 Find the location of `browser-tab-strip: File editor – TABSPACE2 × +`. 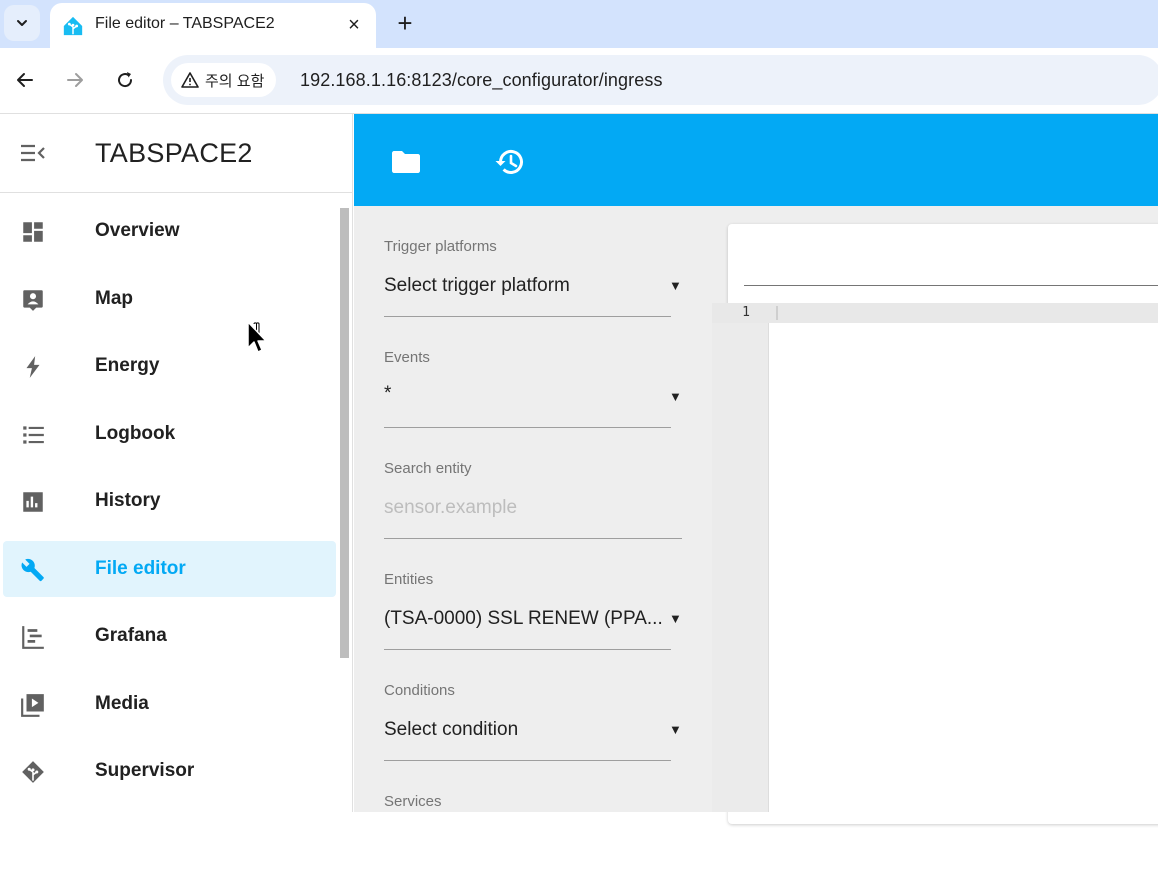

browser-tab-strip: File editor – TABSPACE2 × + is located at coordinates (579, 24).